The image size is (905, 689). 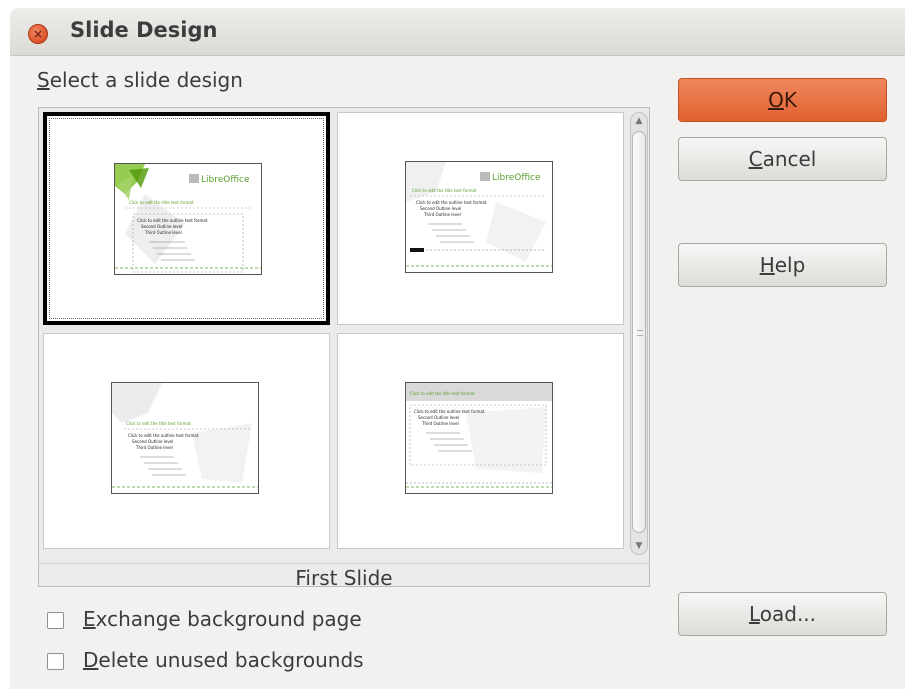 I want to click on help-label: elp, so click(x=790, y=265).